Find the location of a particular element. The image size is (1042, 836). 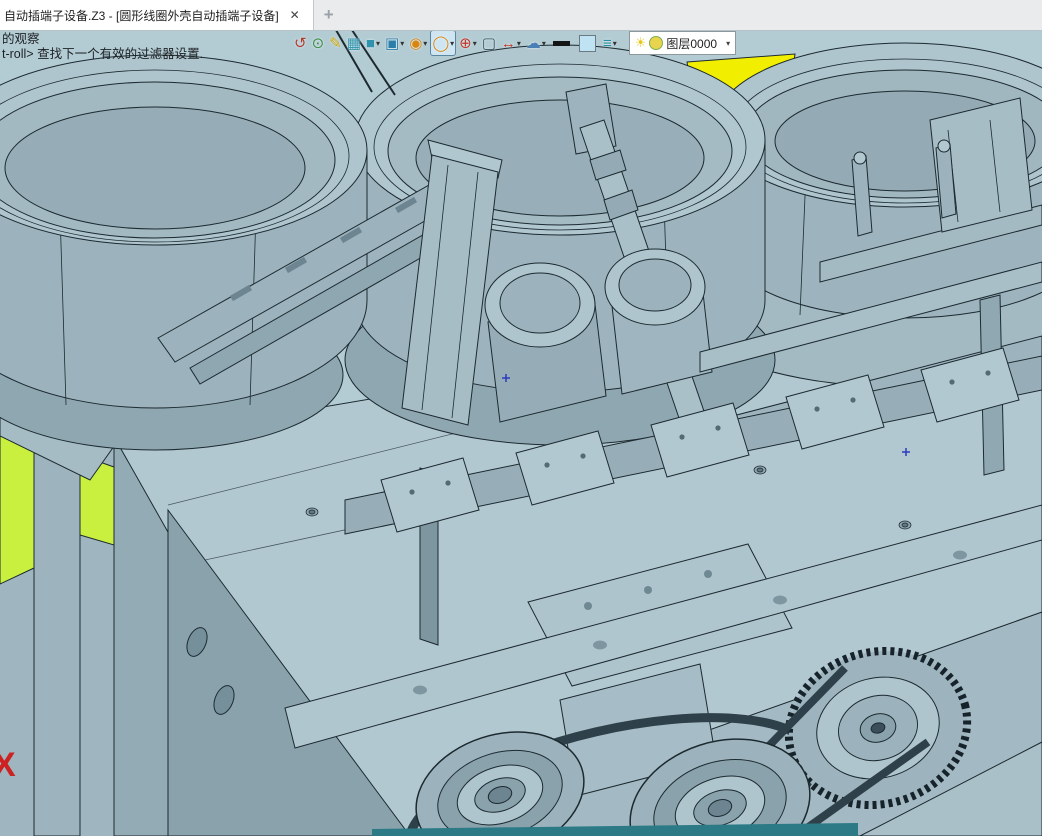

constraint-lock-icon: ⊙ is located at coordinates (318, 43).